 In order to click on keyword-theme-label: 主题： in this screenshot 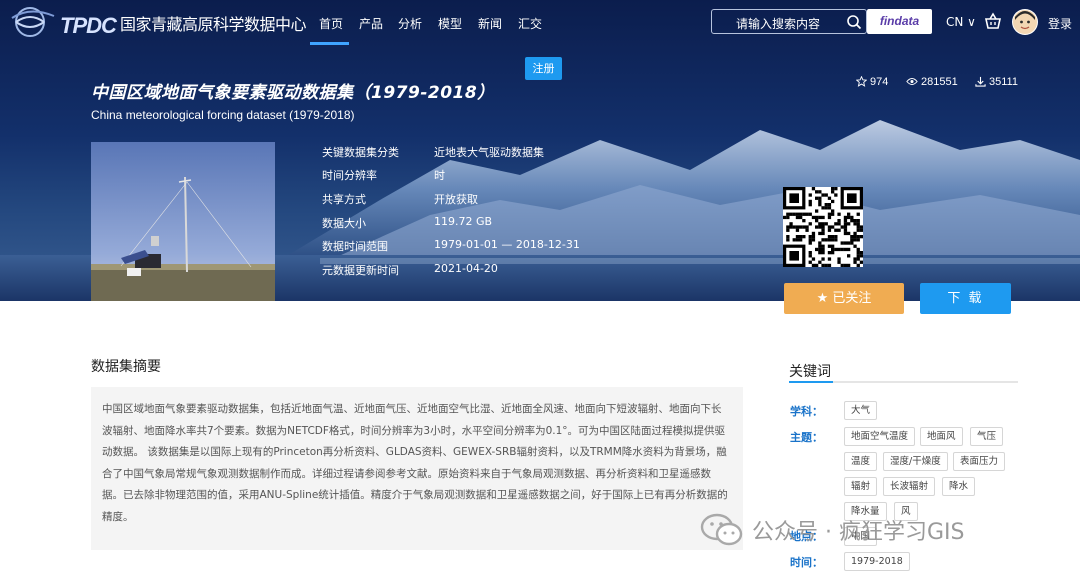, I will do `click(806, 437)`.